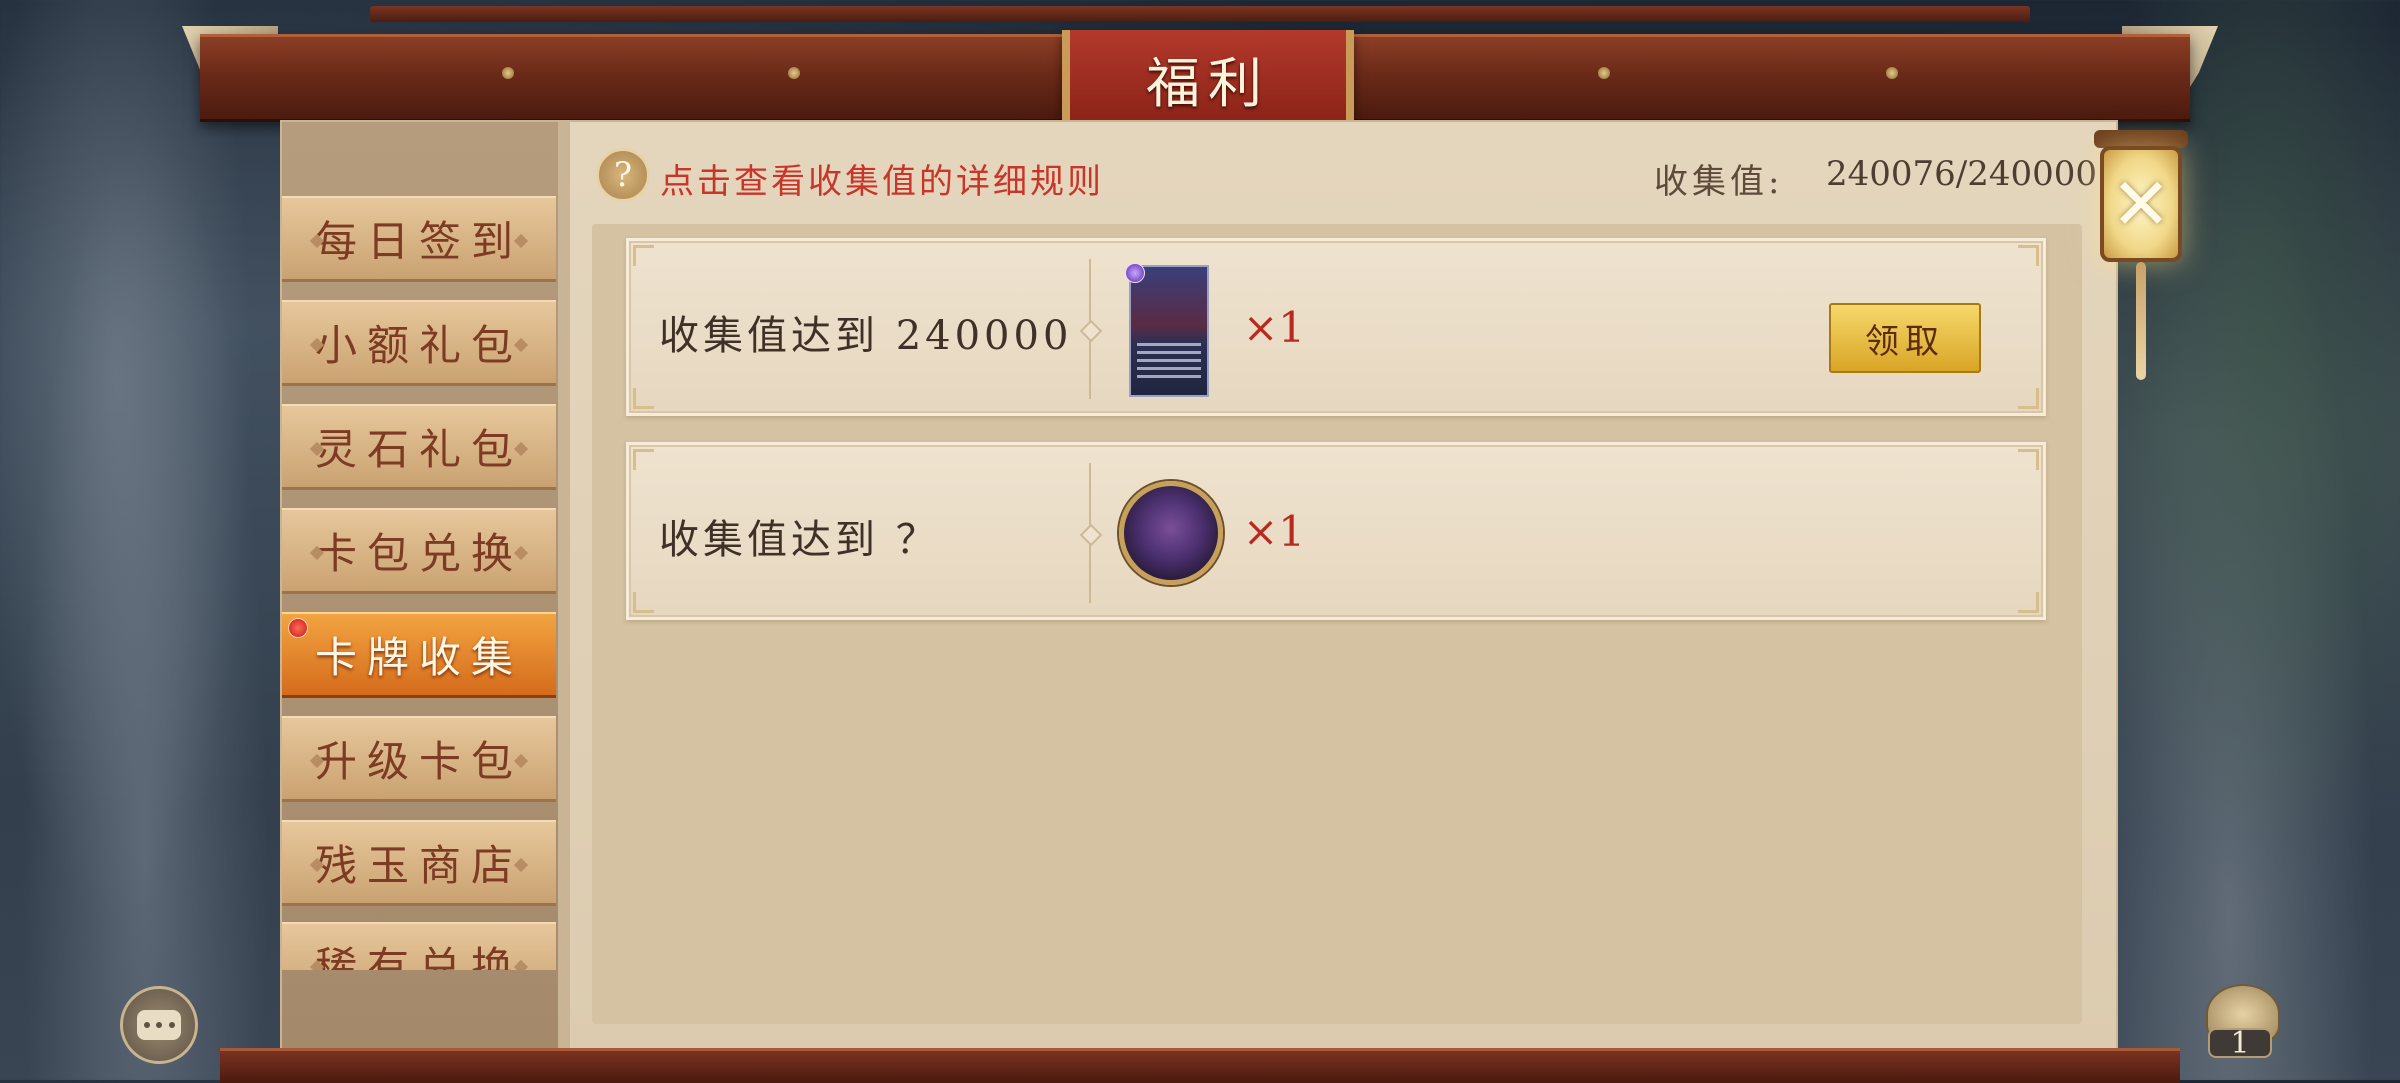  I want to click on sidebar-item-upgrade-card-pack: 升级卡包, so click(419, 759).